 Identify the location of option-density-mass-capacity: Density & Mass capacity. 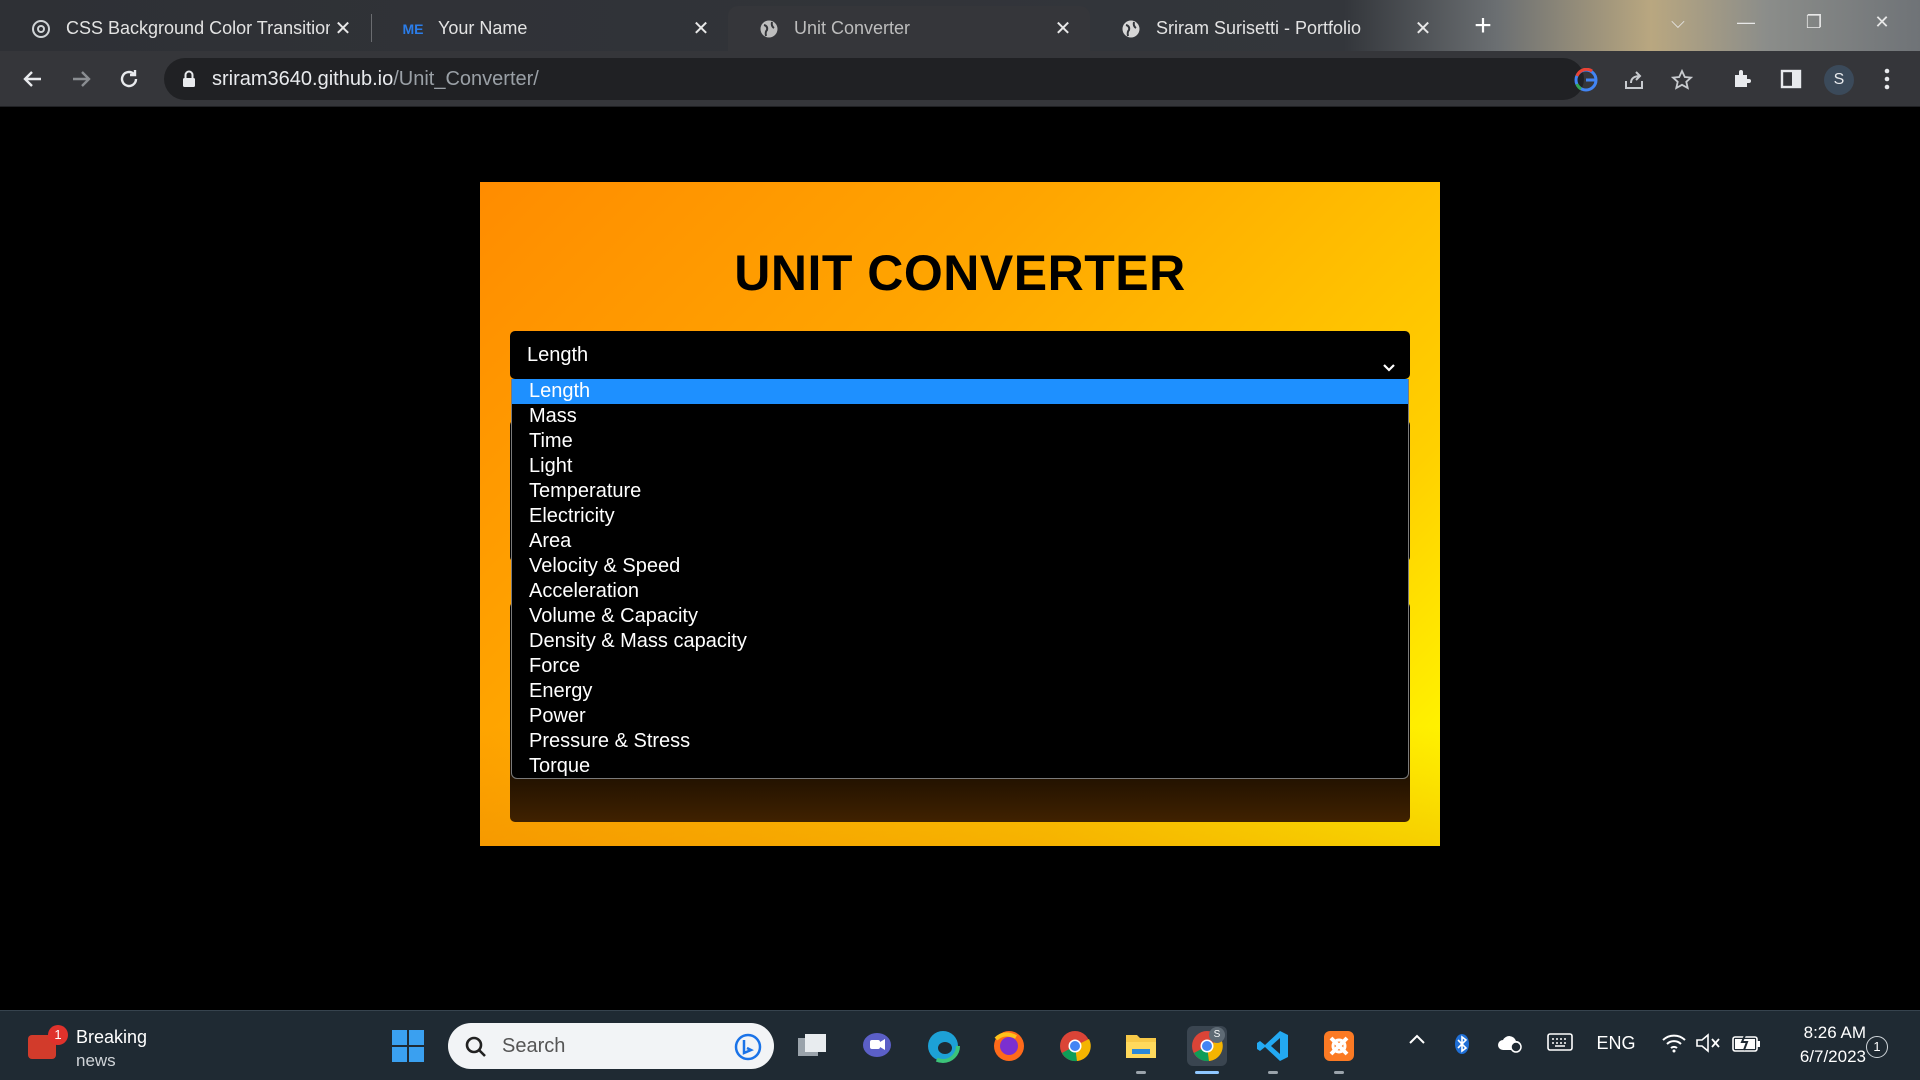
(960, 641).